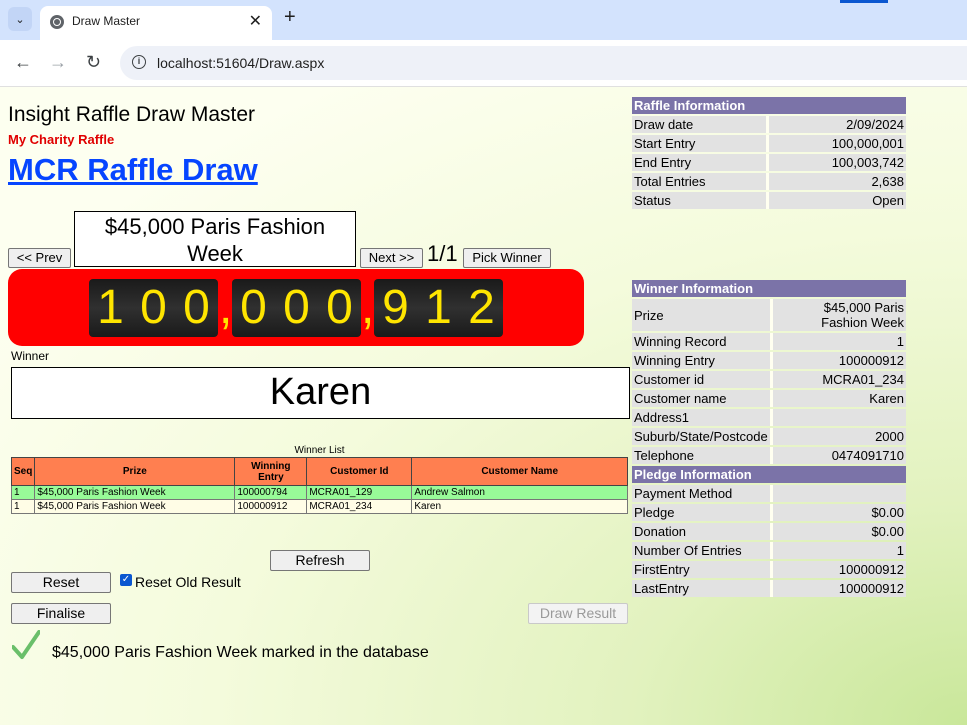 The image size is (967, 725). What do you see at coordinates (359, 492) in the screenshot?
I see `cell: MCRA01_129` at bounding box center [359, 492].